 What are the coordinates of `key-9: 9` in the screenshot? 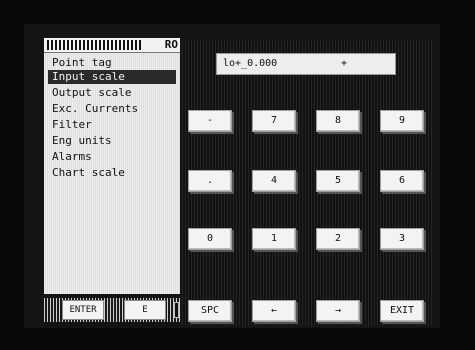 It's located at (402, 121).